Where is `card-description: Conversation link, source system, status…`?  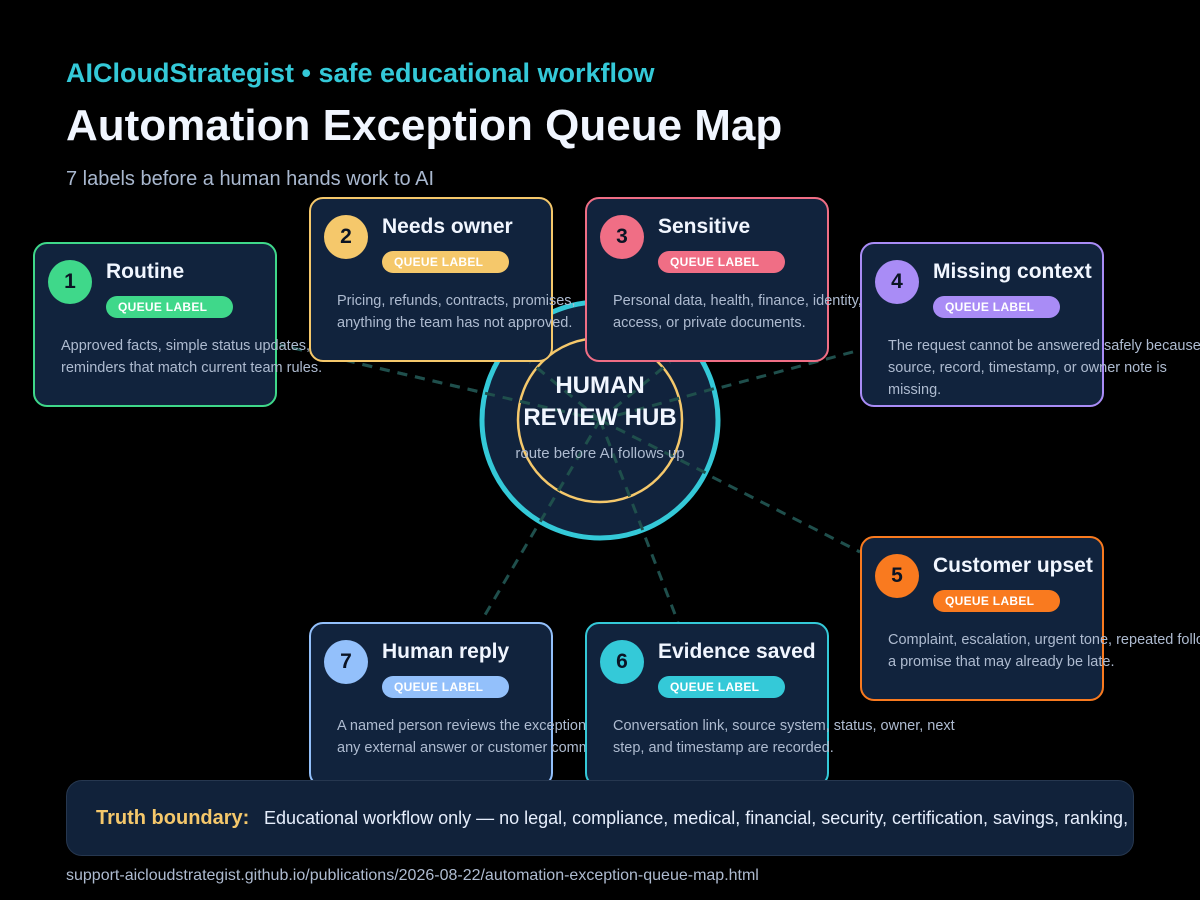
card-description: Conversation link, source system, status… is located at coordinates (784, 737).